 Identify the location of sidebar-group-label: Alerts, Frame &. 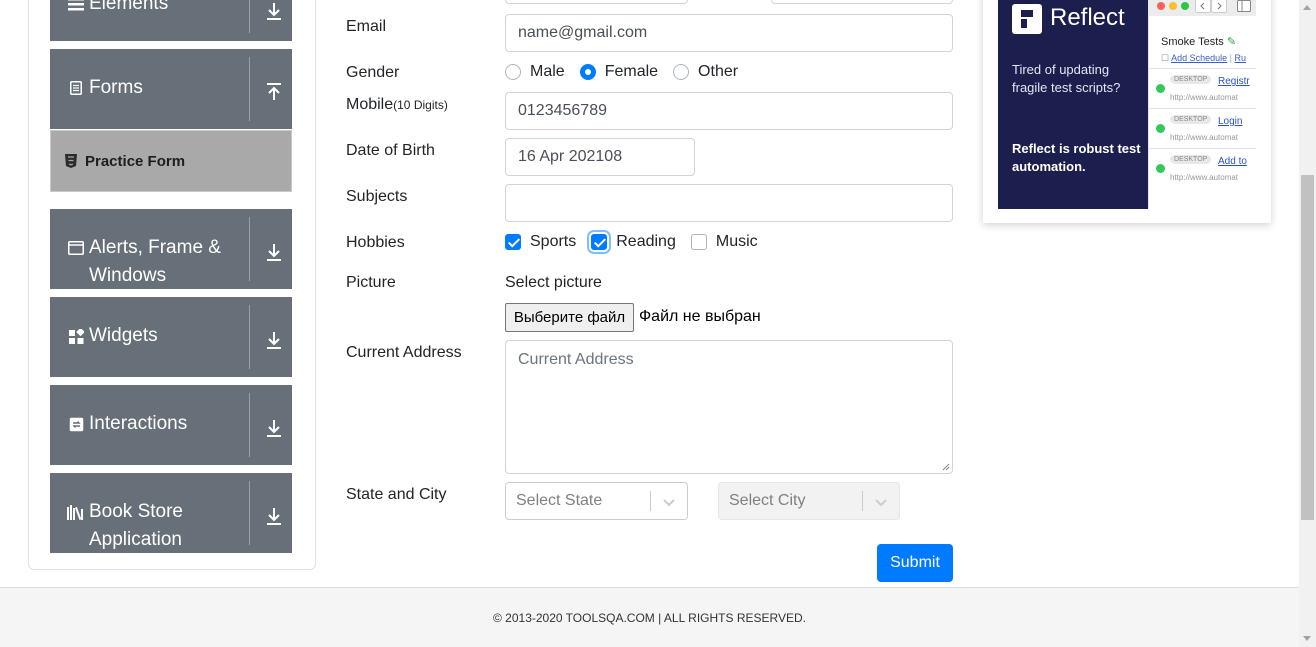
(155, 247).